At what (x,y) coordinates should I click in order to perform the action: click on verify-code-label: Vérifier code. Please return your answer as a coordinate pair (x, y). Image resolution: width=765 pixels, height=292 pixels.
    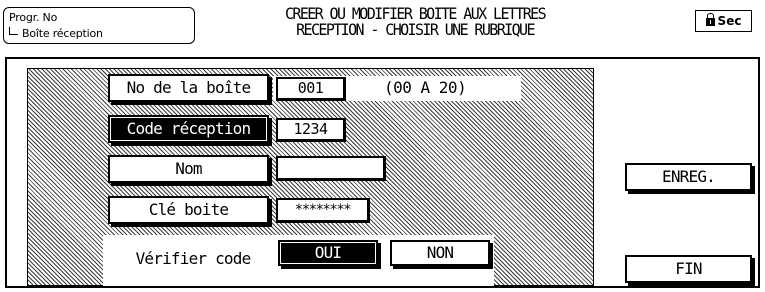
    Looking at the image, I should click on (193, 259).